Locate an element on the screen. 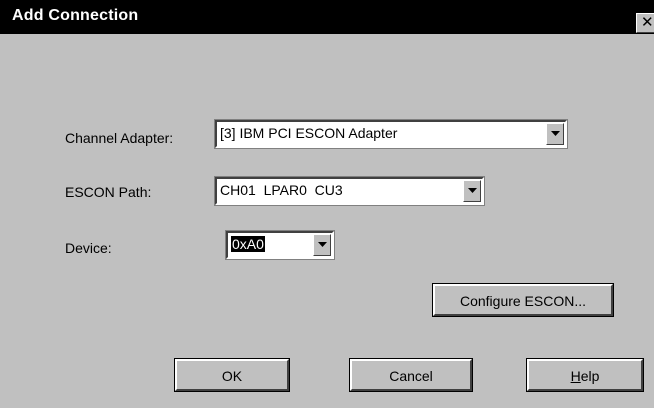 The image size is (654, 408). channel-adapter-value: [3] IBM PCI ESCON Adapter is located at coordinates (309, 133).